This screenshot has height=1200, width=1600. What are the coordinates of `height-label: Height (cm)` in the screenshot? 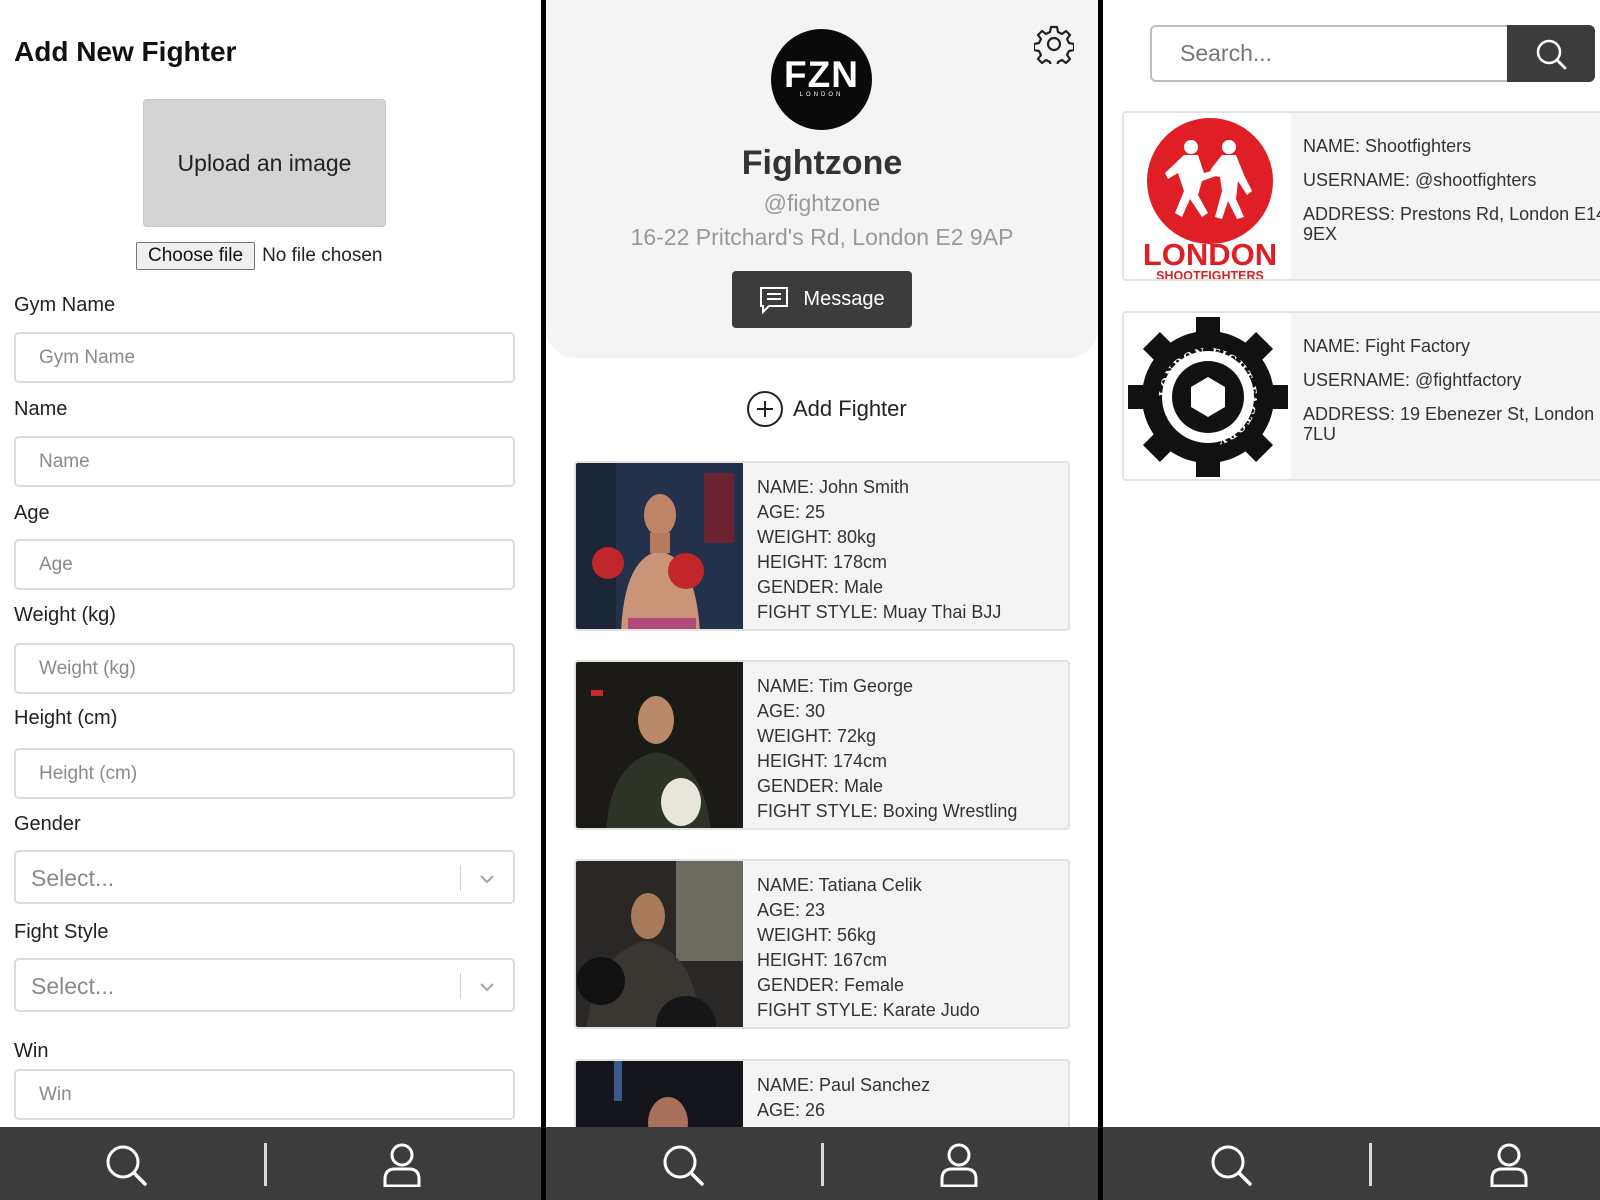 It's located at (66, 718).